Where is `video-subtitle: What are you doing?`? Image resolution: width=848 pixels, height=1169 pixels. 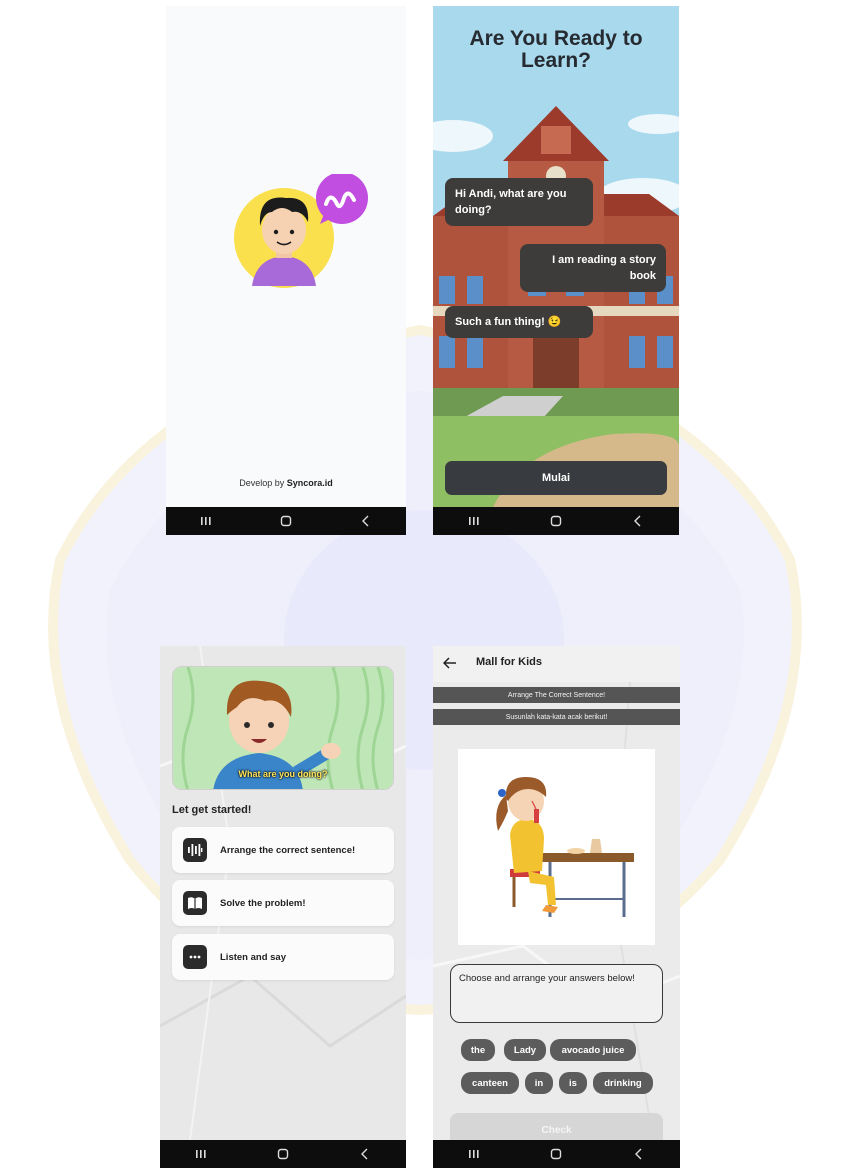
video-subtitle: What are you doing? is located at coordinates (283, 774).